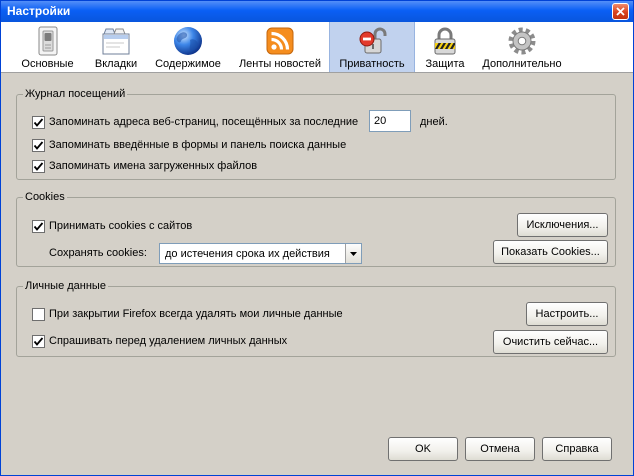  Describe the element at coordinates (372, 64) in the screenshot. I see `tab-label: Приватность` at that location.